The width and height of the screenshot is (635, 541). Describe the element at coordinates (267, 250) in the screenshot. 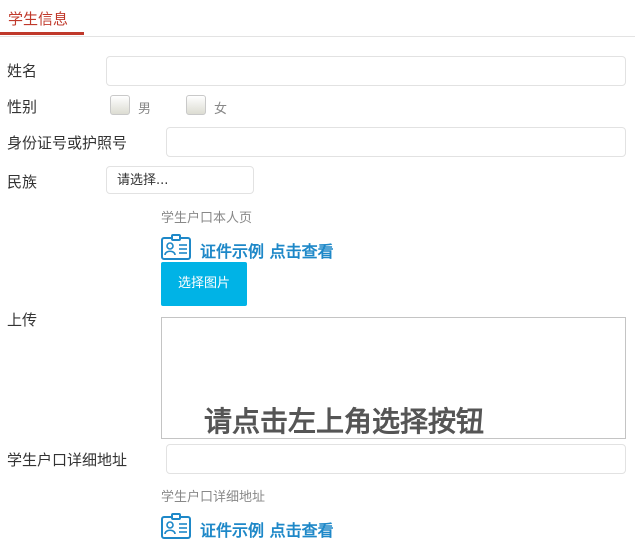

I see `example-link: 证件示例 点击查看` at that location.